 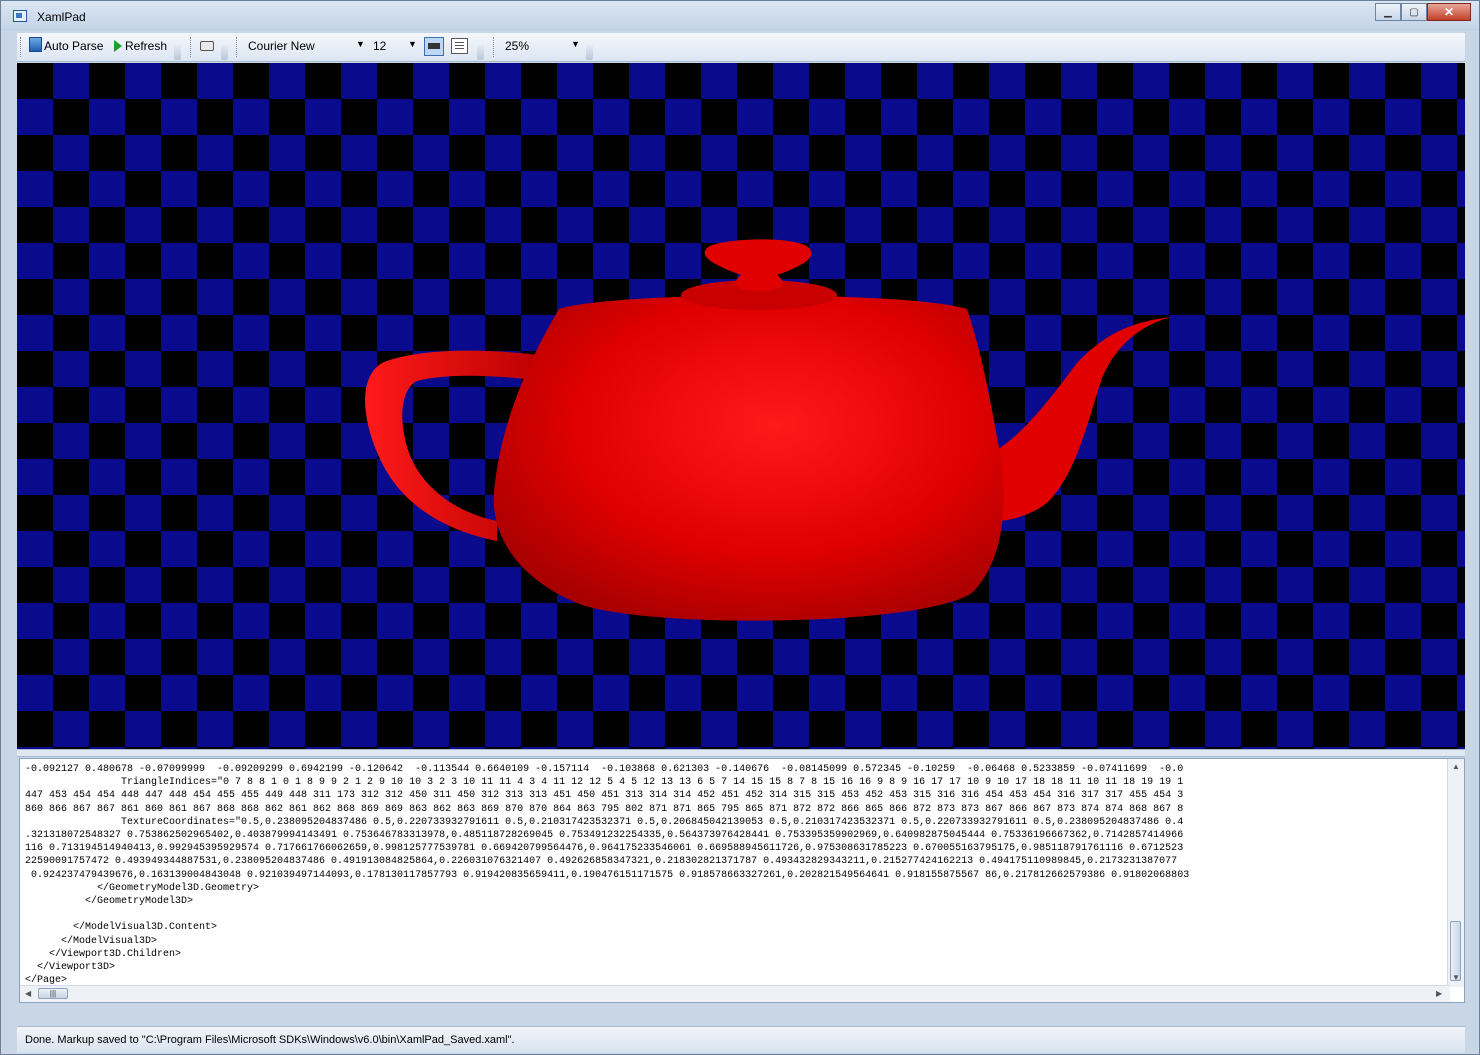 I want to click on scroll-left-icon: ◀, so click(x=28, y=993).